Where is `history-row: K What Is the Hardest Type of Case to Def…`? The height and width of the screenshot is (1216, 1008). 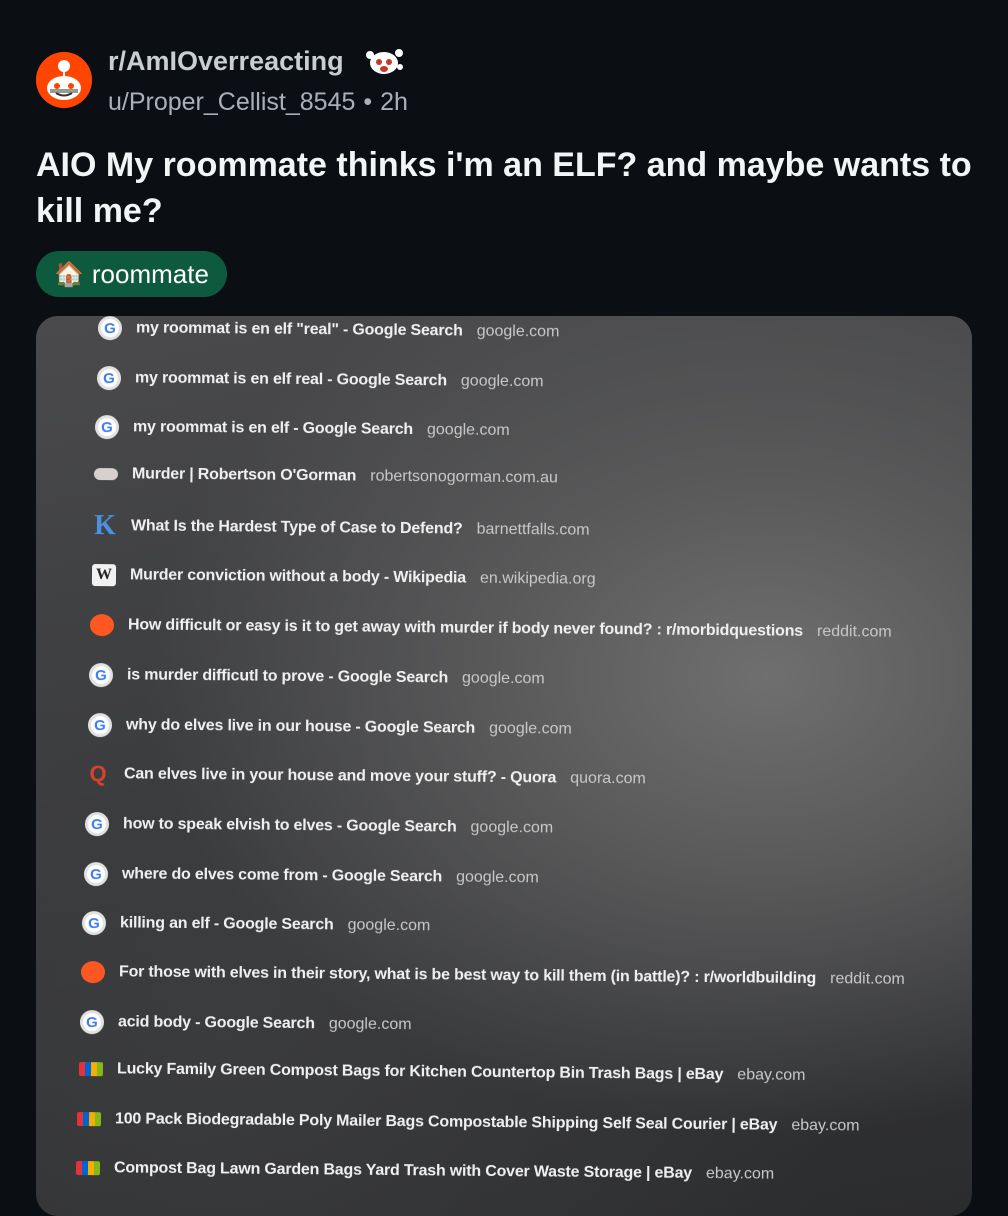
history-row: K What Is the Hardest Type of Case to Def… is located at coordinates (341, 526).